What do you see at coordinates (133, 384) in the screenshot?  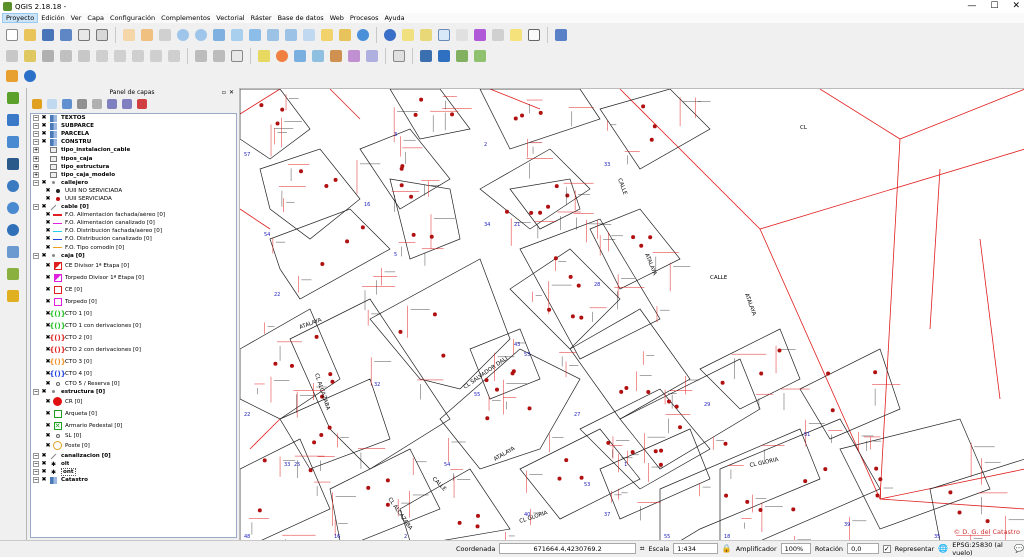 I see `layer-cto-5-reserva-0: ✖ CTO 5 / Reserva [0]` at bounding box center [133, 384].